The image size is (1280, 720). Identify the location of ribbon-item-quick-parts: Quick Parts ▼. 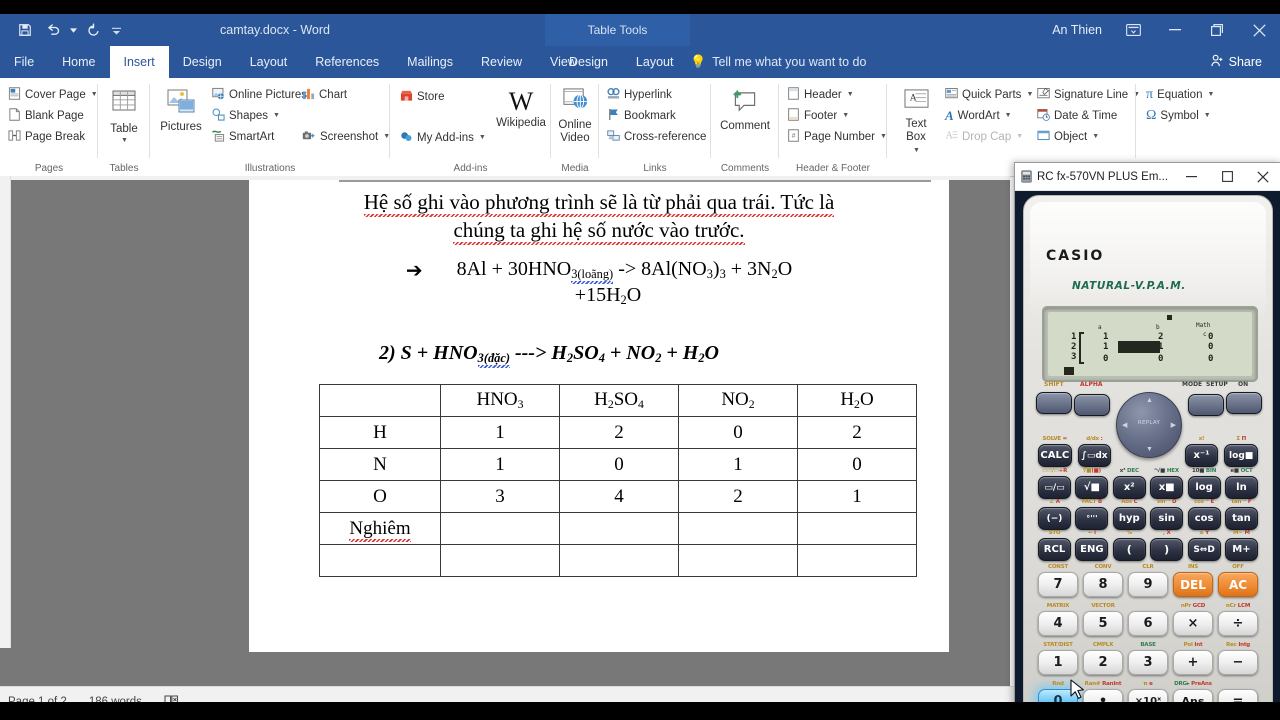
(989, 94).